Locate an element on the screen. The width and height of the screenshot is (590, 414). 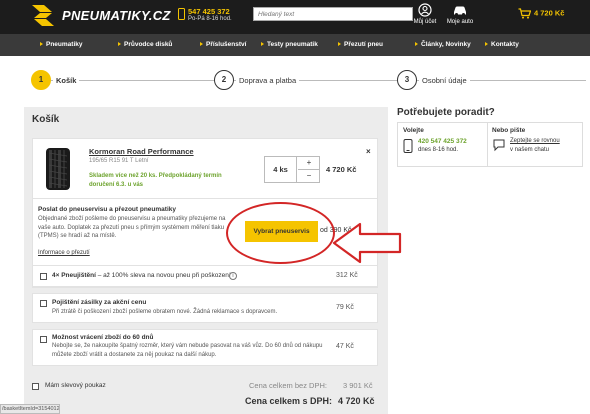
quantity-minus-button: − is located at coordinates (309, 176).